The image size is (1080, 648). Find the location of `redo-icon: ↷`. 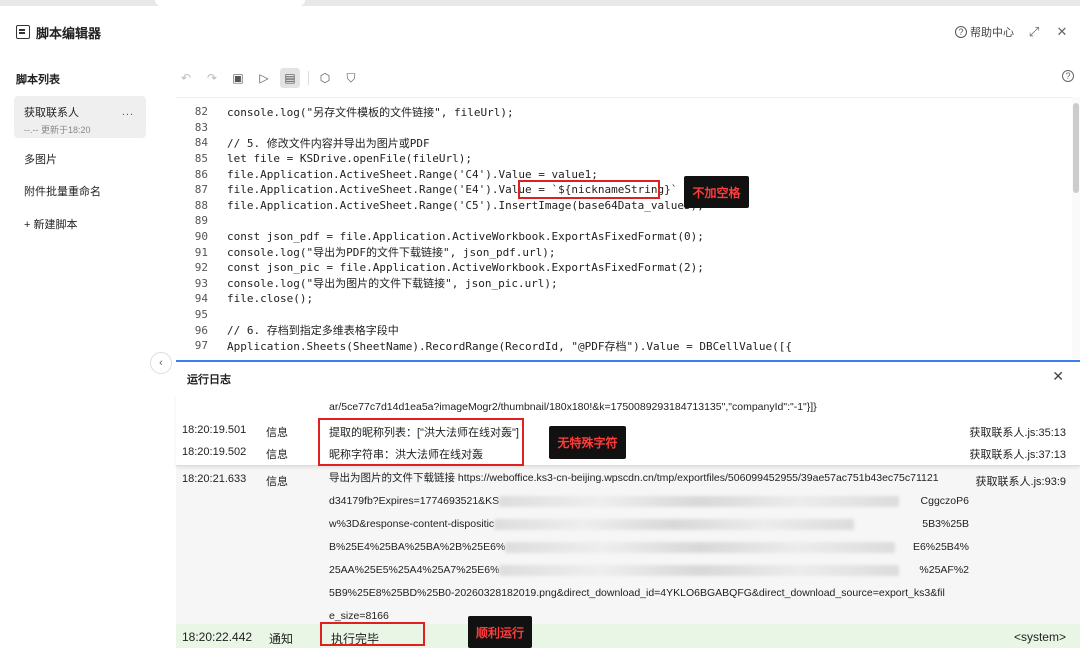

redo-icon: ↷ is located at coordinates (212, 78).